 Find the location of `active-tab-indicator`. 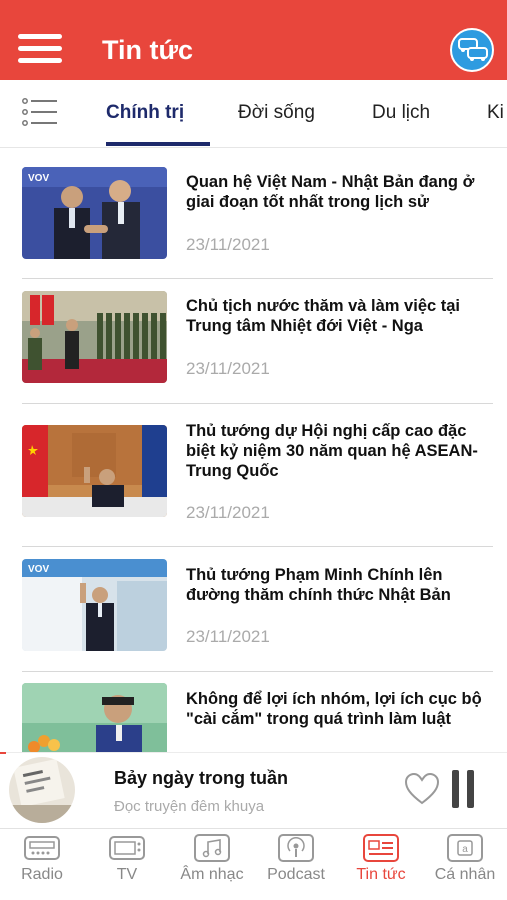

active-tab-indicator is located at coordinates (158, 144).